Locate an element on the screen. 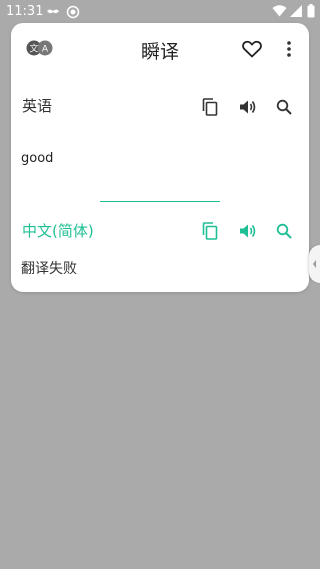  edge-drag-handle is located at coordinates (314, 264).